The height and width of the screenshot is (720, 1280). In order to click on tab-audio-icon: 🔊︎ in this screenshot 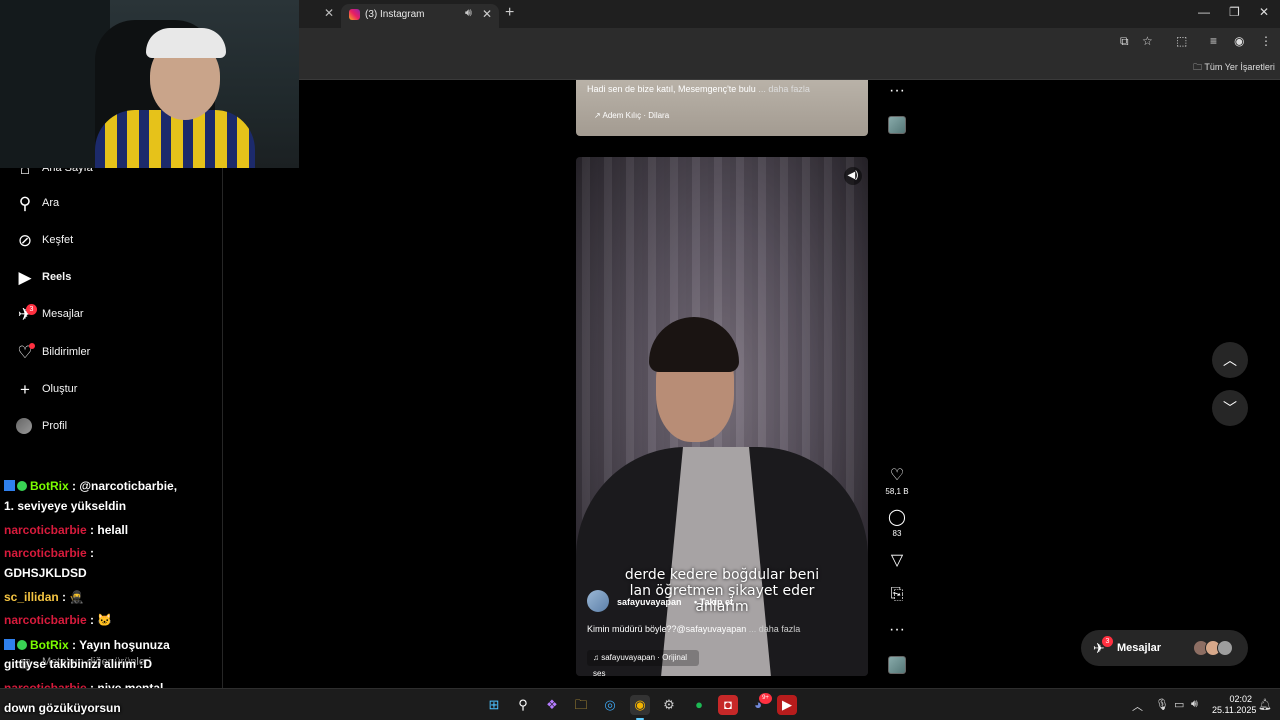, I will do `click(468, 13)`.